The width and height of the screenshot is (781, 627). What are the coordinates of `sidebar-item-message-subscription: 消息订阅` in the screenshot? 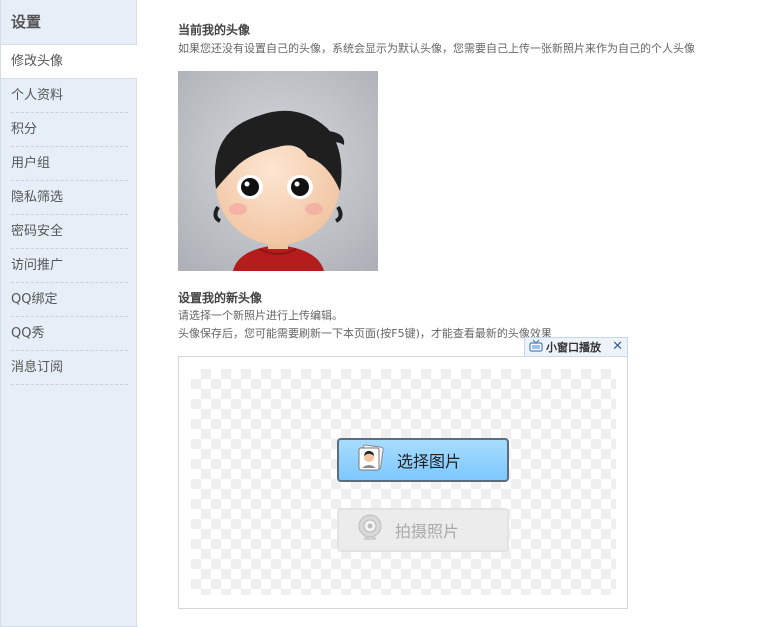 It's located at (69, 368).